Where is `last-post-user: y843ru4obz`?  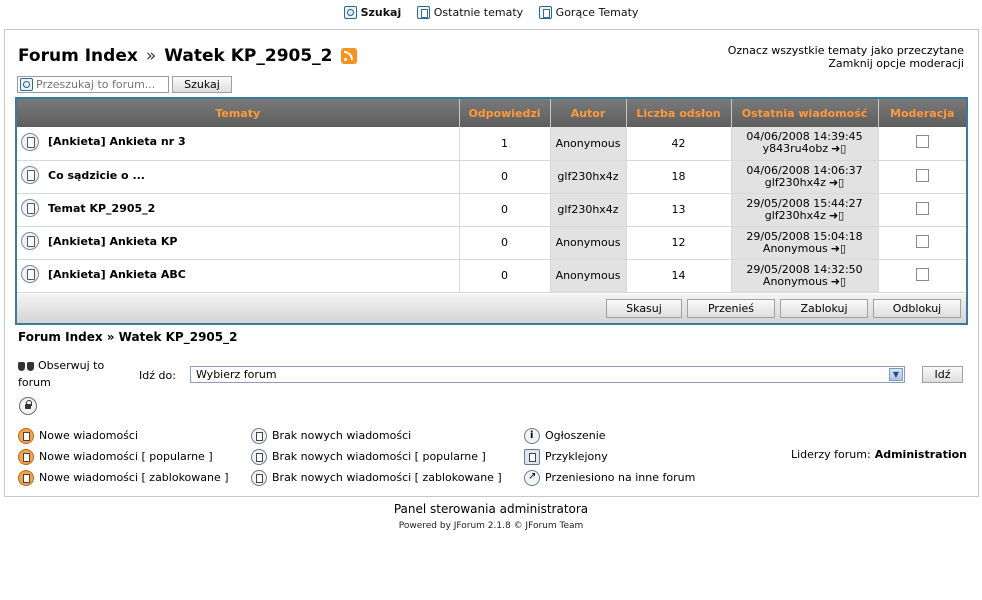 last-post-user: y843ru4obz is located at coordinates (795, 148).